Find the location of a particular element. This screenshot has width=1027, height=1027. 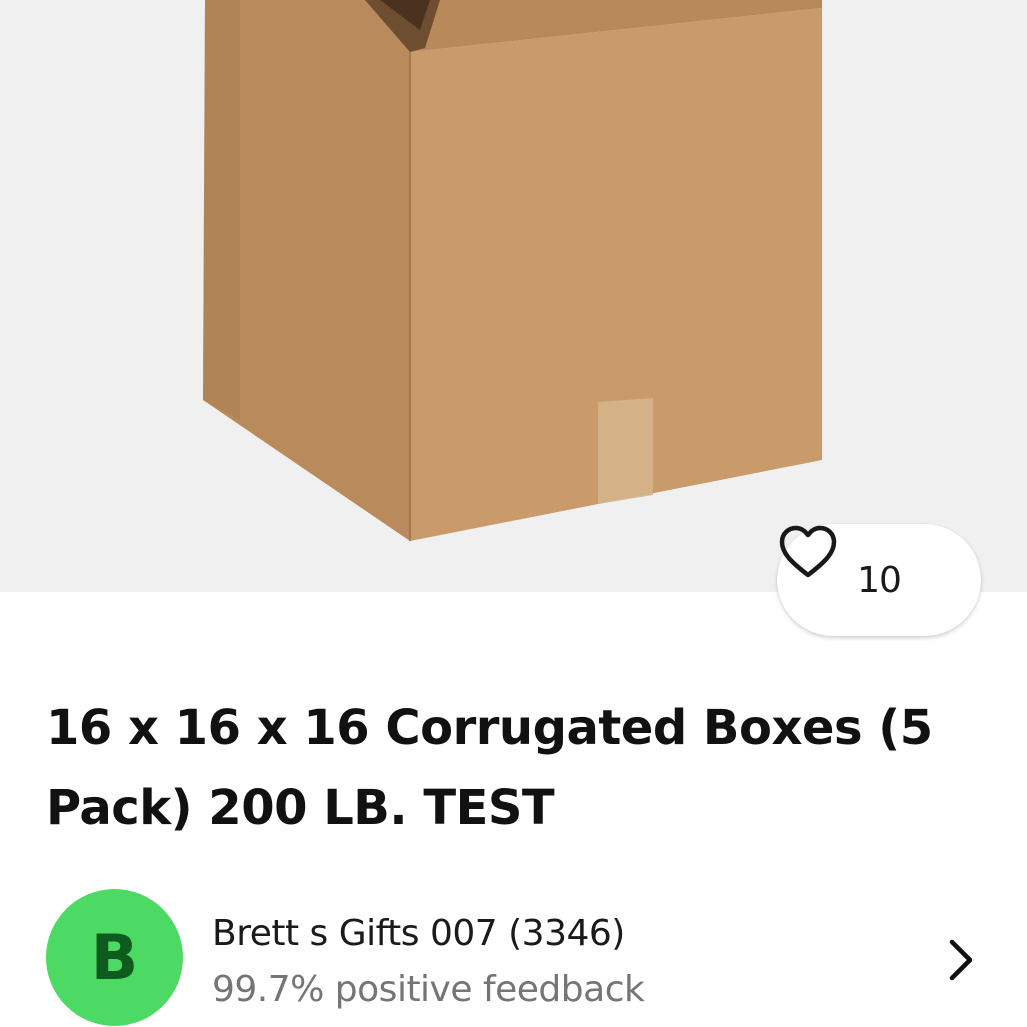

seller-avatar: B is located at coordinates (114, 957).